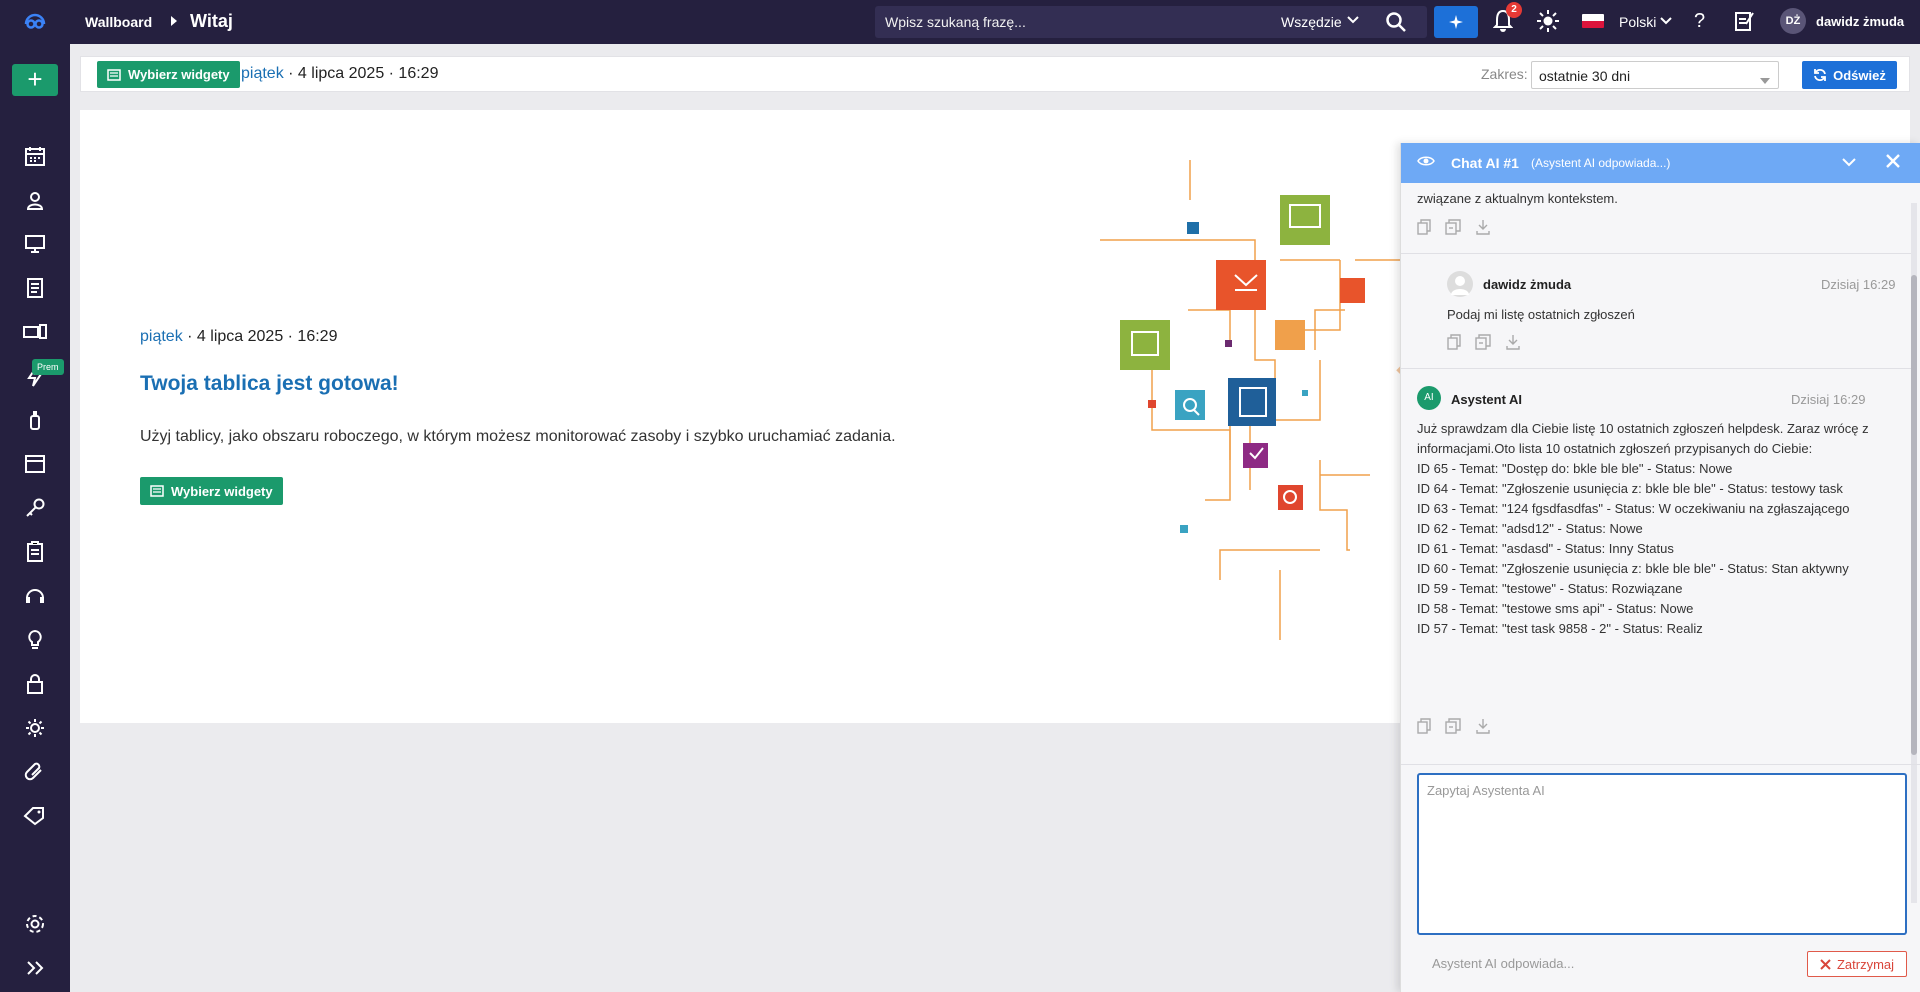 This screenshot has width=1920, height=992. What do you see at coordinates (1637, 22) in the screenshot?
I see `language-select: Polski` at bounding box center [1637, 22].